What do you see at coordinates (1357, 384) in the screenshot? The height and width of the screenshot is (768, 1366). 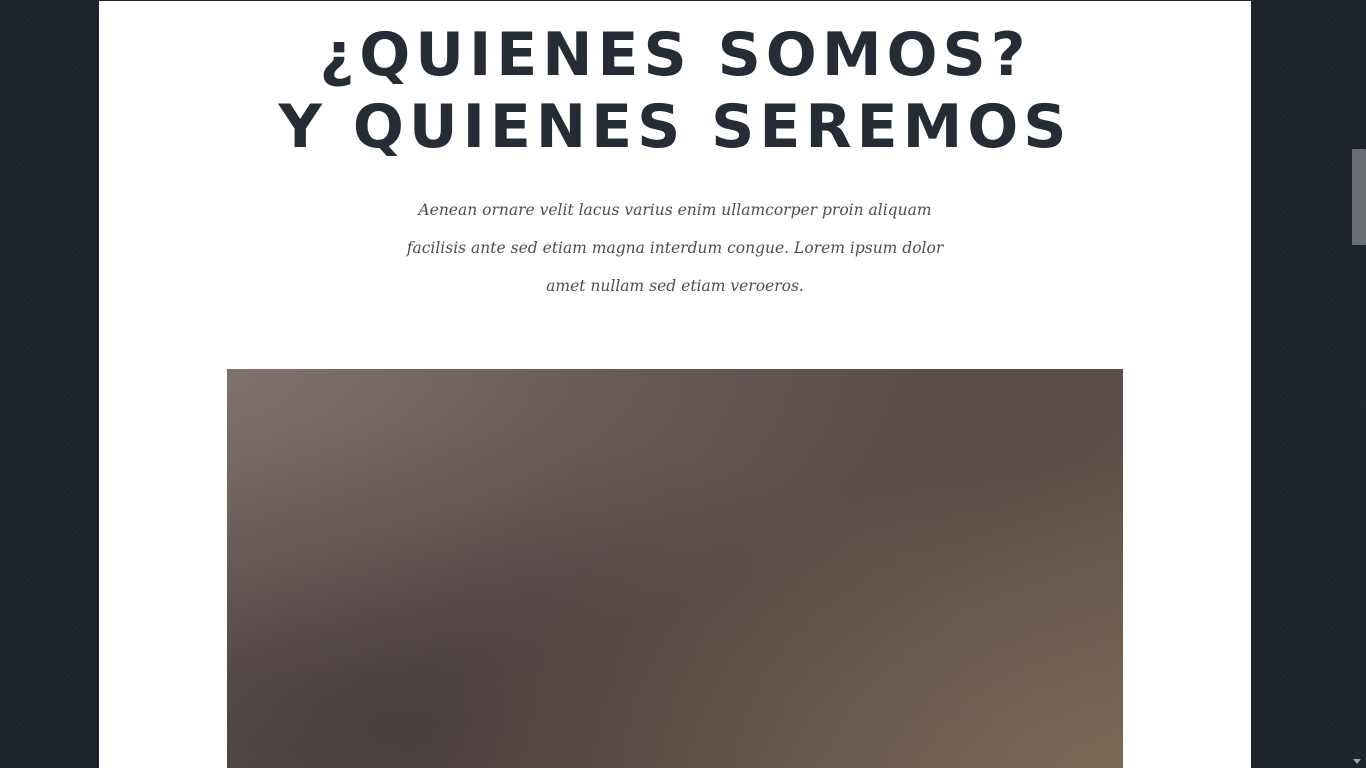 I see `page-scrollbar` at bounding box center [1357, 384].